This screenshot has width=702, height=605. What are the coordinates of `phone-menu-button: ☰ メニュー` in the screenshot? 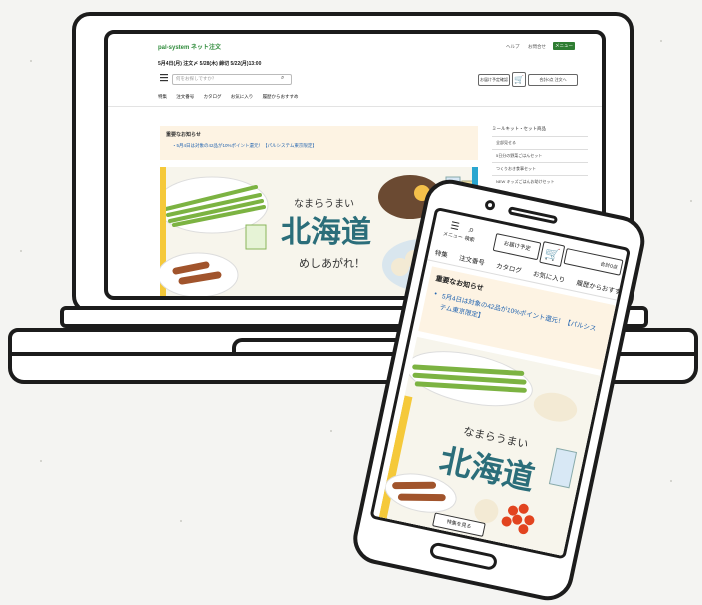 It's located at (453, 230).